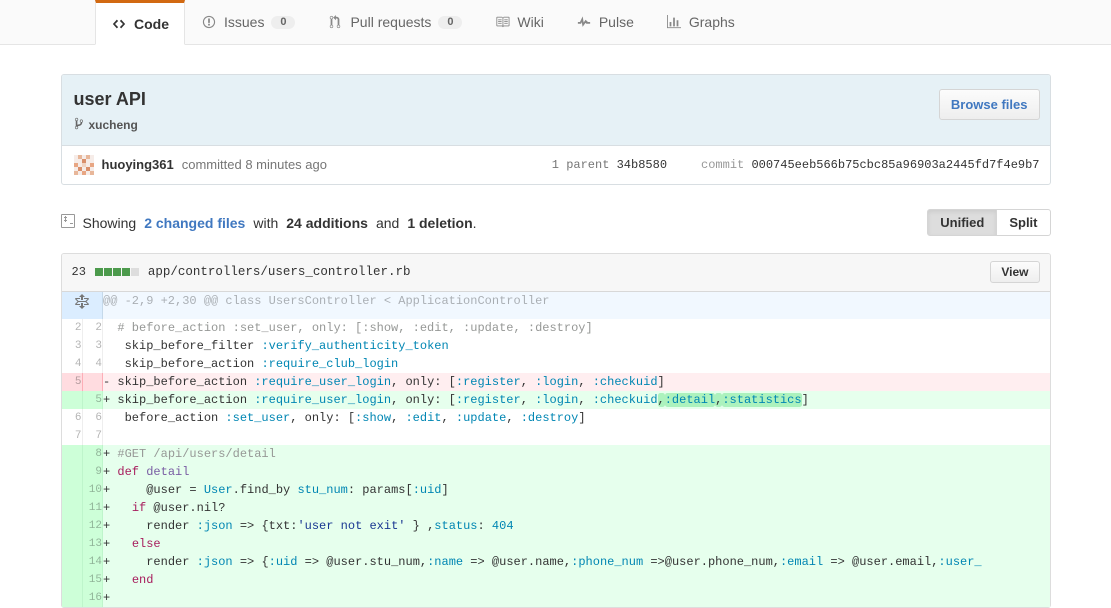  Describe the element at coordinates (711, 22) in the screenshot. I see `tab-graphs-label: Graphs` at that location.